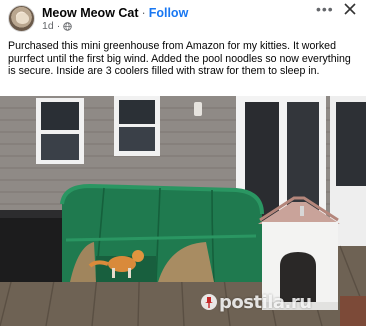  I want to click on follow-button: Follow, so click(169, 13).